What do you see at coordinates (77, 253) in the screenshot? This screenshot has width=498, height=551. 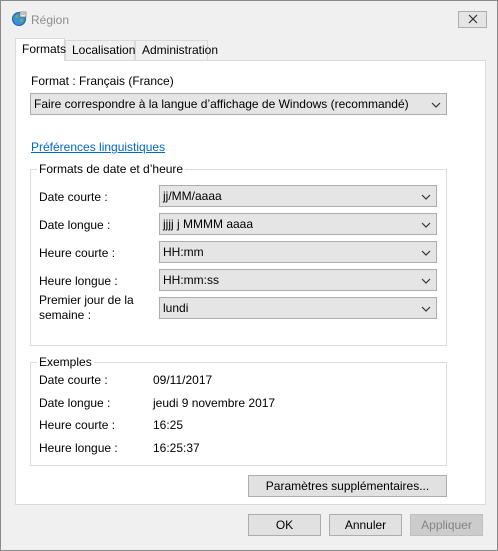 I see `short-time-label: Heure courte :` at bounding box center [77, 253].